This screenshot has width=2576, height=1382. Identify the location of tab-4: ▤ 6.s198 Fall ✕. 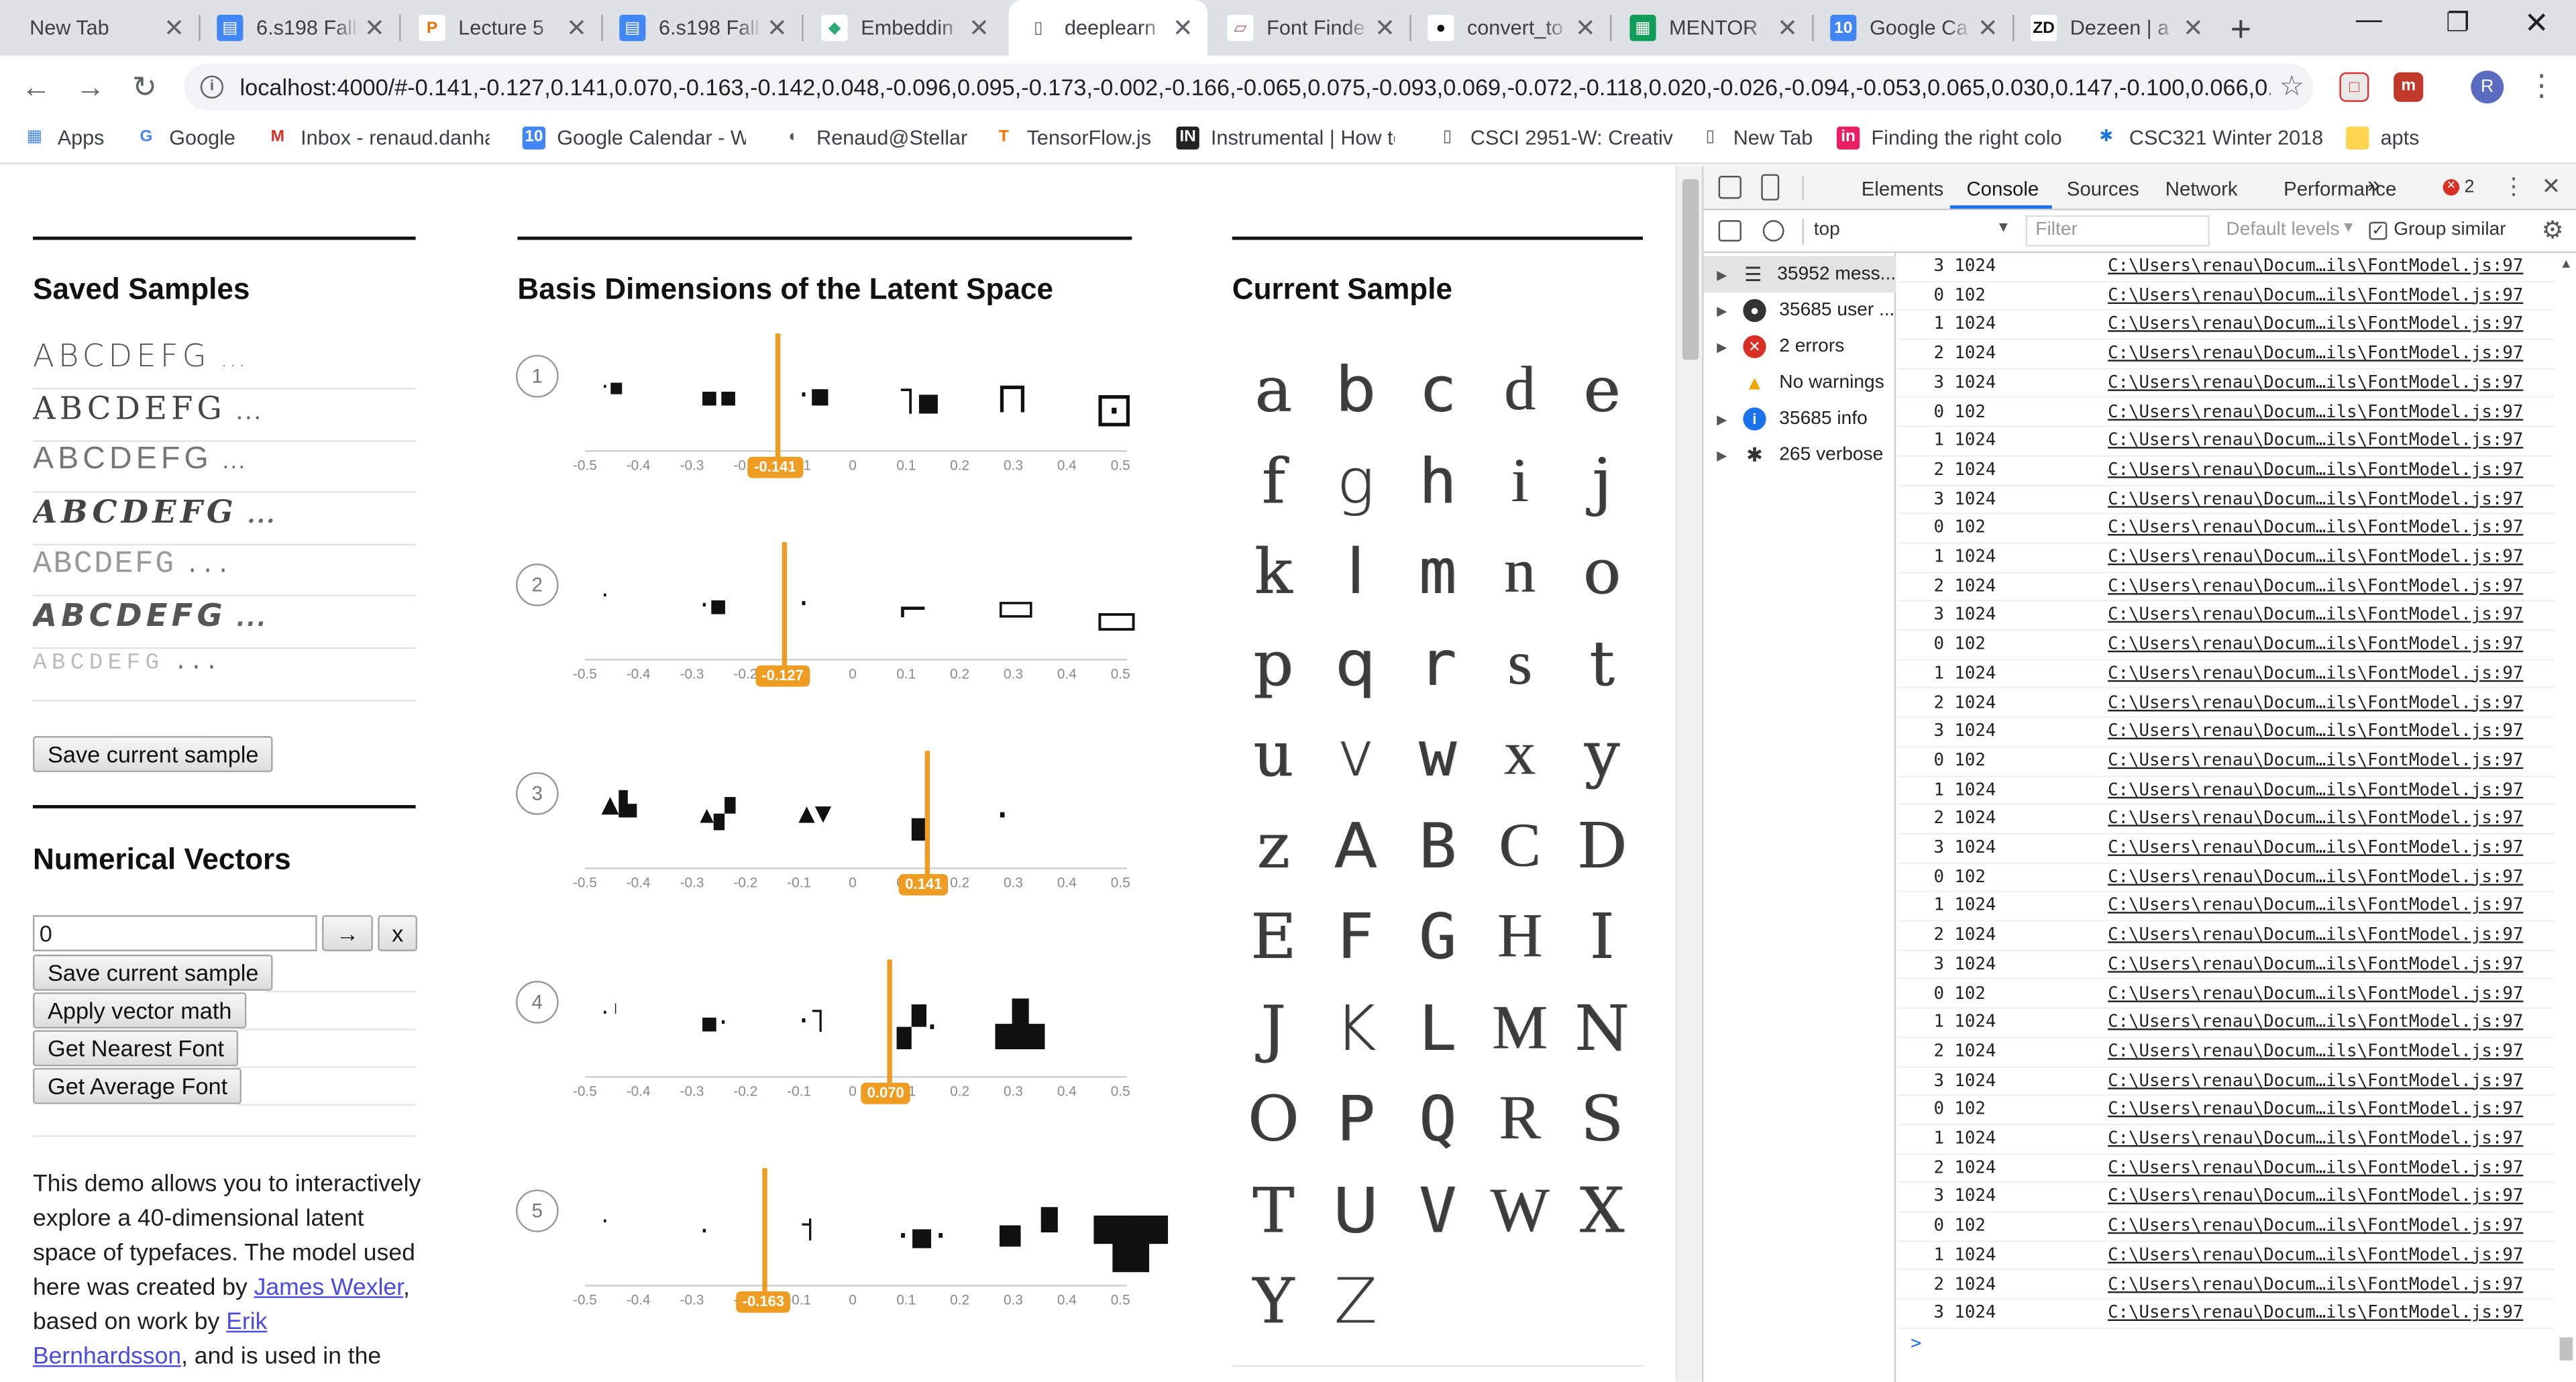
(702, 28).